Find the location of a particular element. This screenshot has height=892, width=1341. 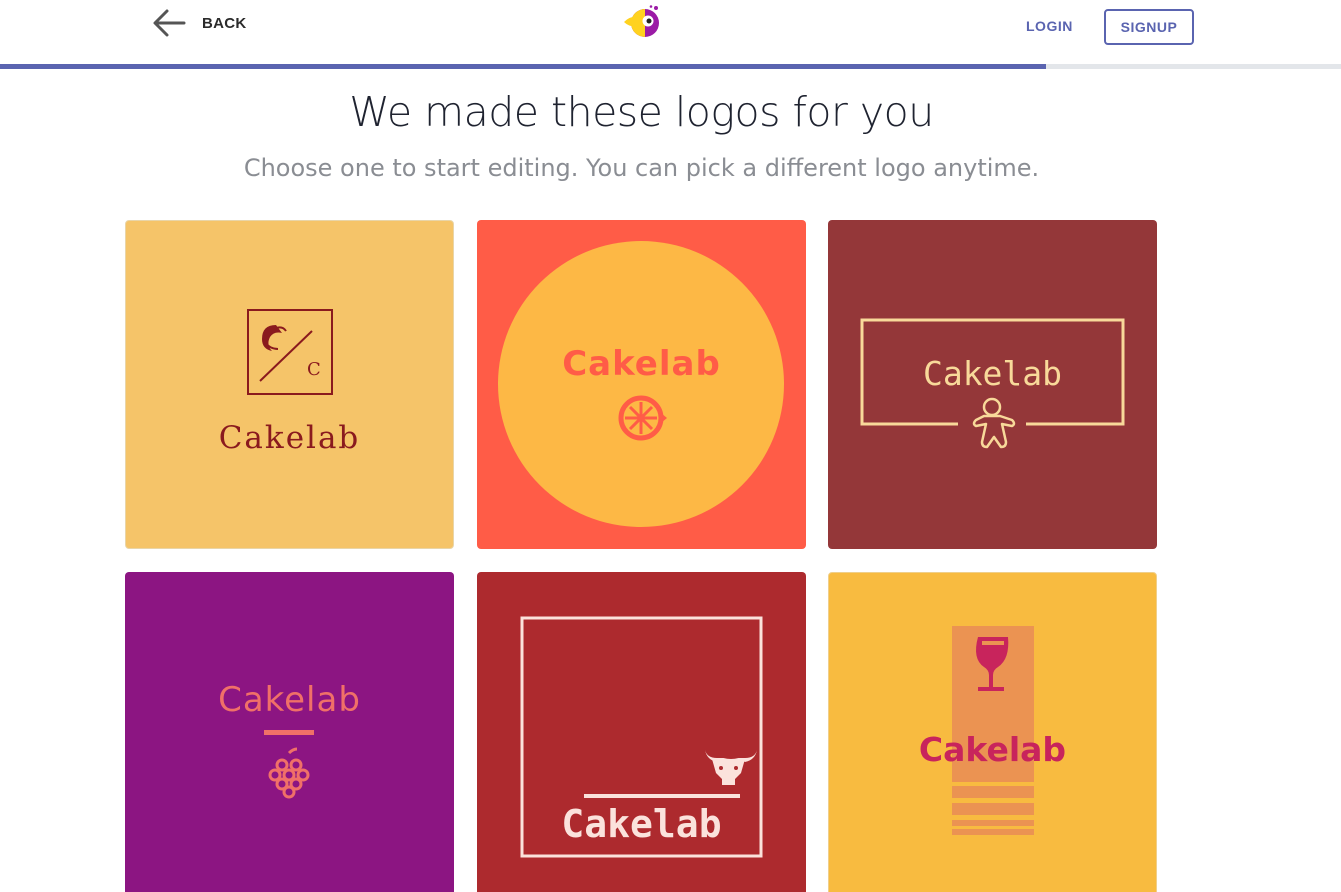

progress-bar-fill is located at coordinates (523, 66).